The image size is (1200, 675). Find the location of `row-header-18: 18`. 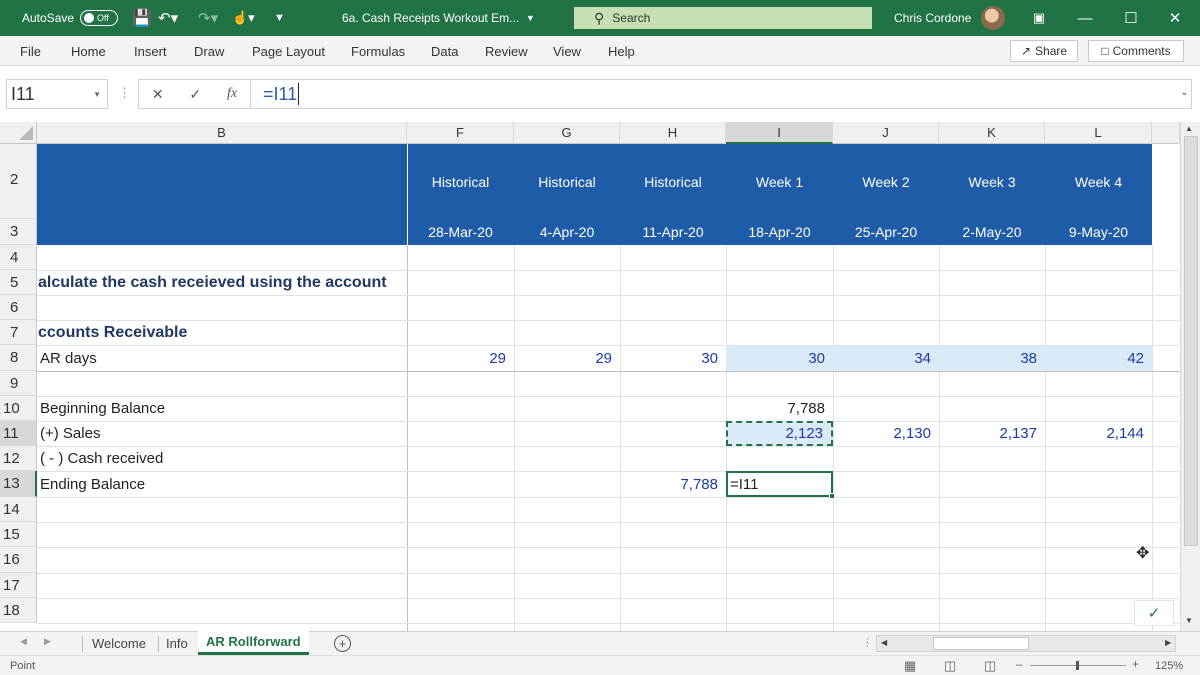

row-header-18: 18 is located at coordinates (18, 610).